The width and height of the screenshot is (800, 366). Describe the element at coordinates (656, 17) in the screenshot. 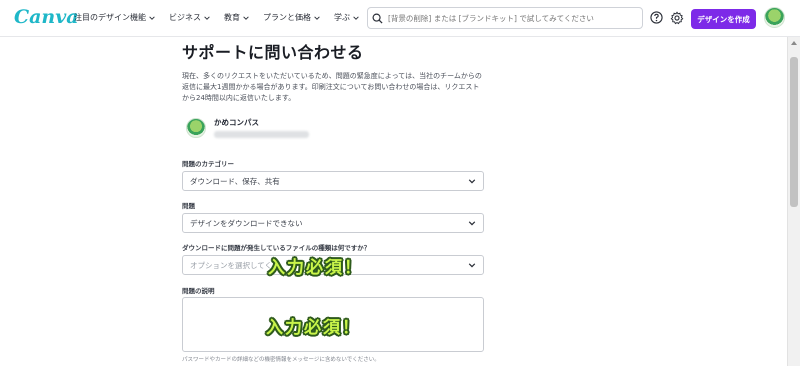

I see `help-icon` at that location.